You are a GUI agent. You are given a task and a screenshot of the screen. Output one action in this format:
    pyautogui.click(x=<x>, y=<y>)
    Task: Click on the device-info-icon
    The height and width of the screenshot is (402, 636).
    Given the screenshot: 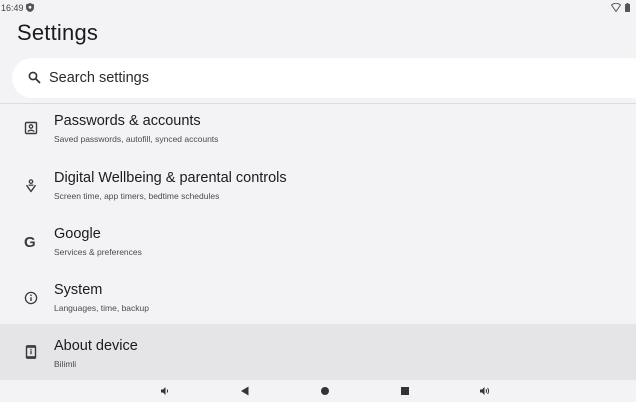 What is the action you would take?
    pyautogui.click(x=31, y=352)
    